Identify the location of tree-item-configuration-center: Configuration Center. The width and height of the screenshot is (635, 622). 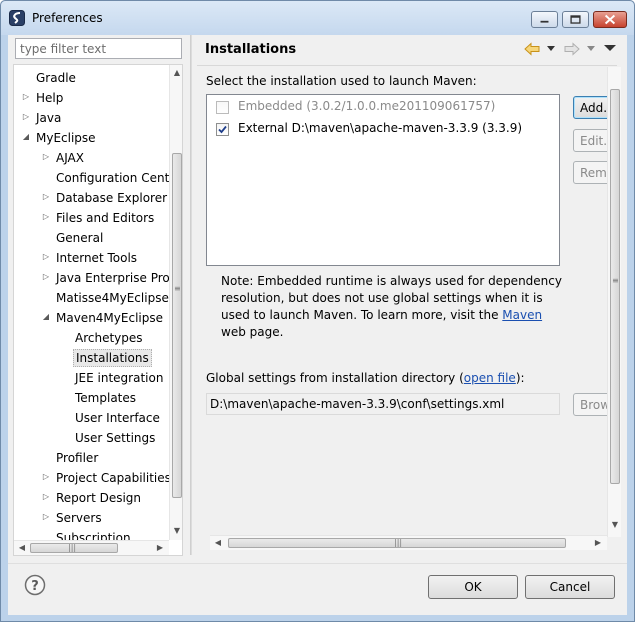
(91, 178).